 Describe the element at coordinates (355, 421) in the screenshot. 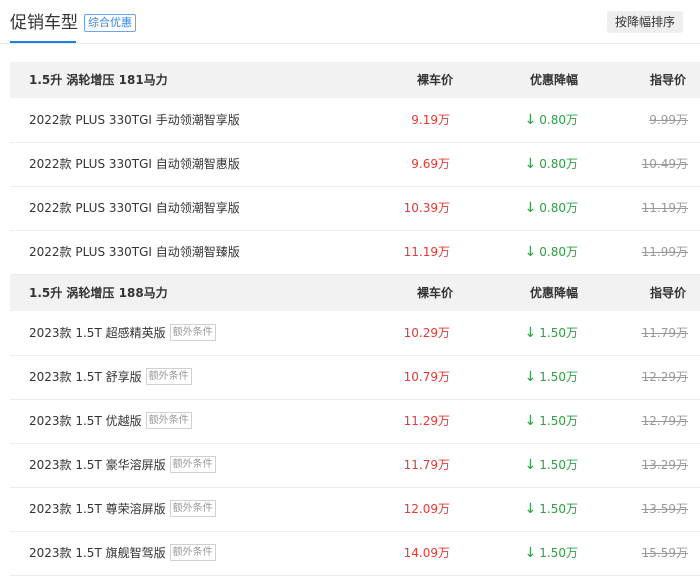

I see `table-row: 2023款 1.5T 优越版 额外条件 11.29万 ↓ 1.50万 12.79万` at that location.